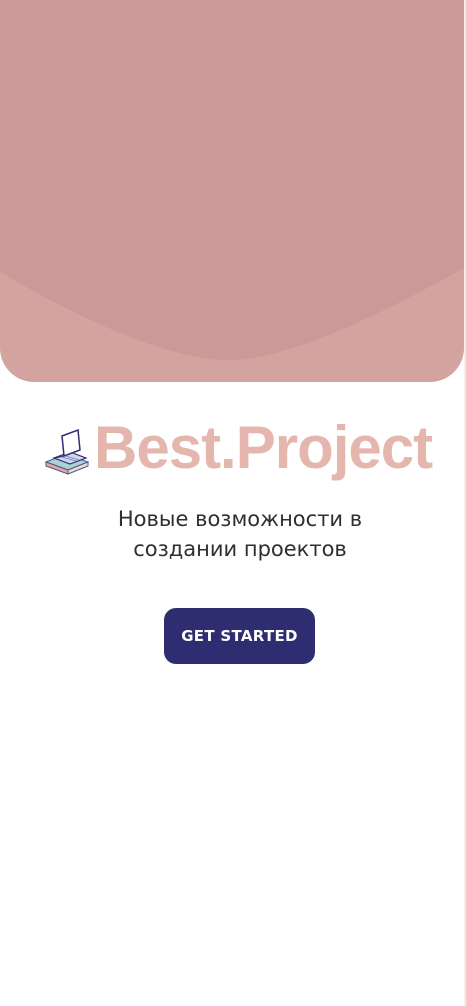 Image resolution: width=466 pixels, height=1006 pixels. Describe the element at coordinates (263, 447) in the screenshot. I see `brand-logo-text: Best.Project` at that location.